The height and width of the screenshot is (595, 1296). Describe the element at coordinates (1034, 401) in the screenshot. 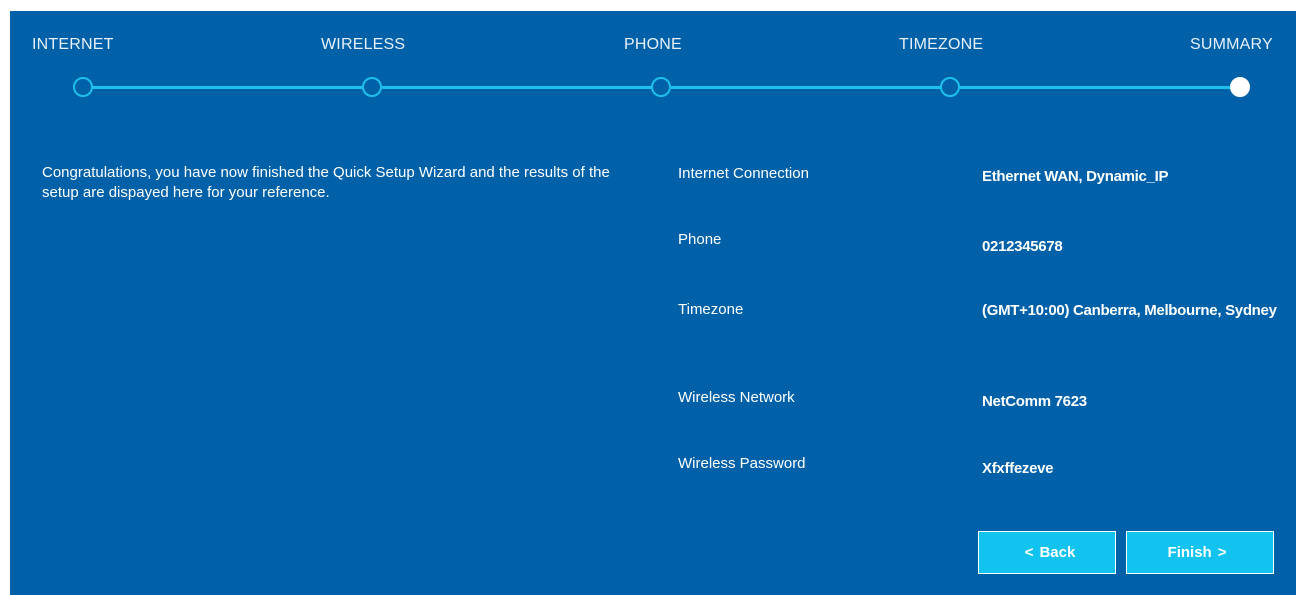

I see `summary-value-wireless-network: NetComm 7623` at that location.